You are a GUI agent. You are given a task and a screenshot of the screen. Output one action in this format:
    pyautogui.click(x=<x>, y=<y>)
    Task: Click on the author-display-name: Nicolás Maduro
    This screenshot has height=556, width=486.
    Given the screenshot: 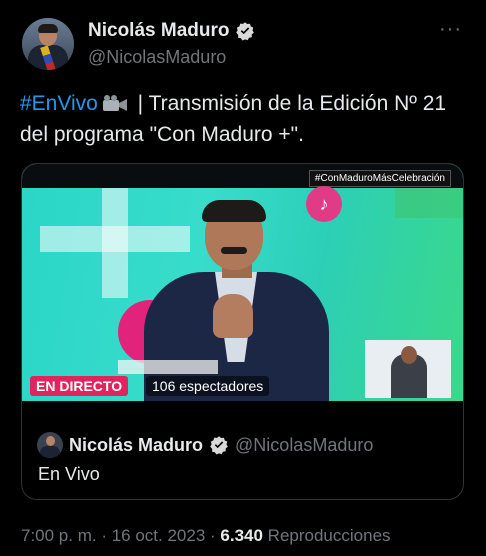 What is the action you would take?
    pyautogui.click(x=158, y=31)
    